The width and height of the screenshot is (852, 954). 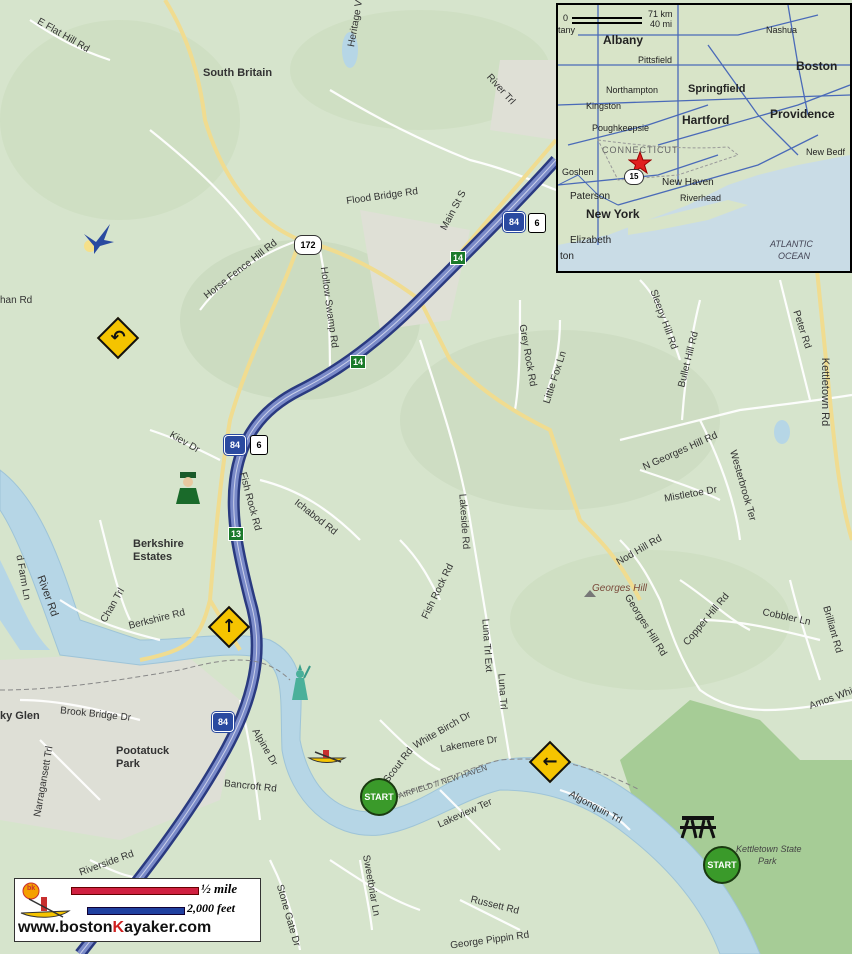 I want to click on statue-of-liberty-icon, so click(x=300, y=682).